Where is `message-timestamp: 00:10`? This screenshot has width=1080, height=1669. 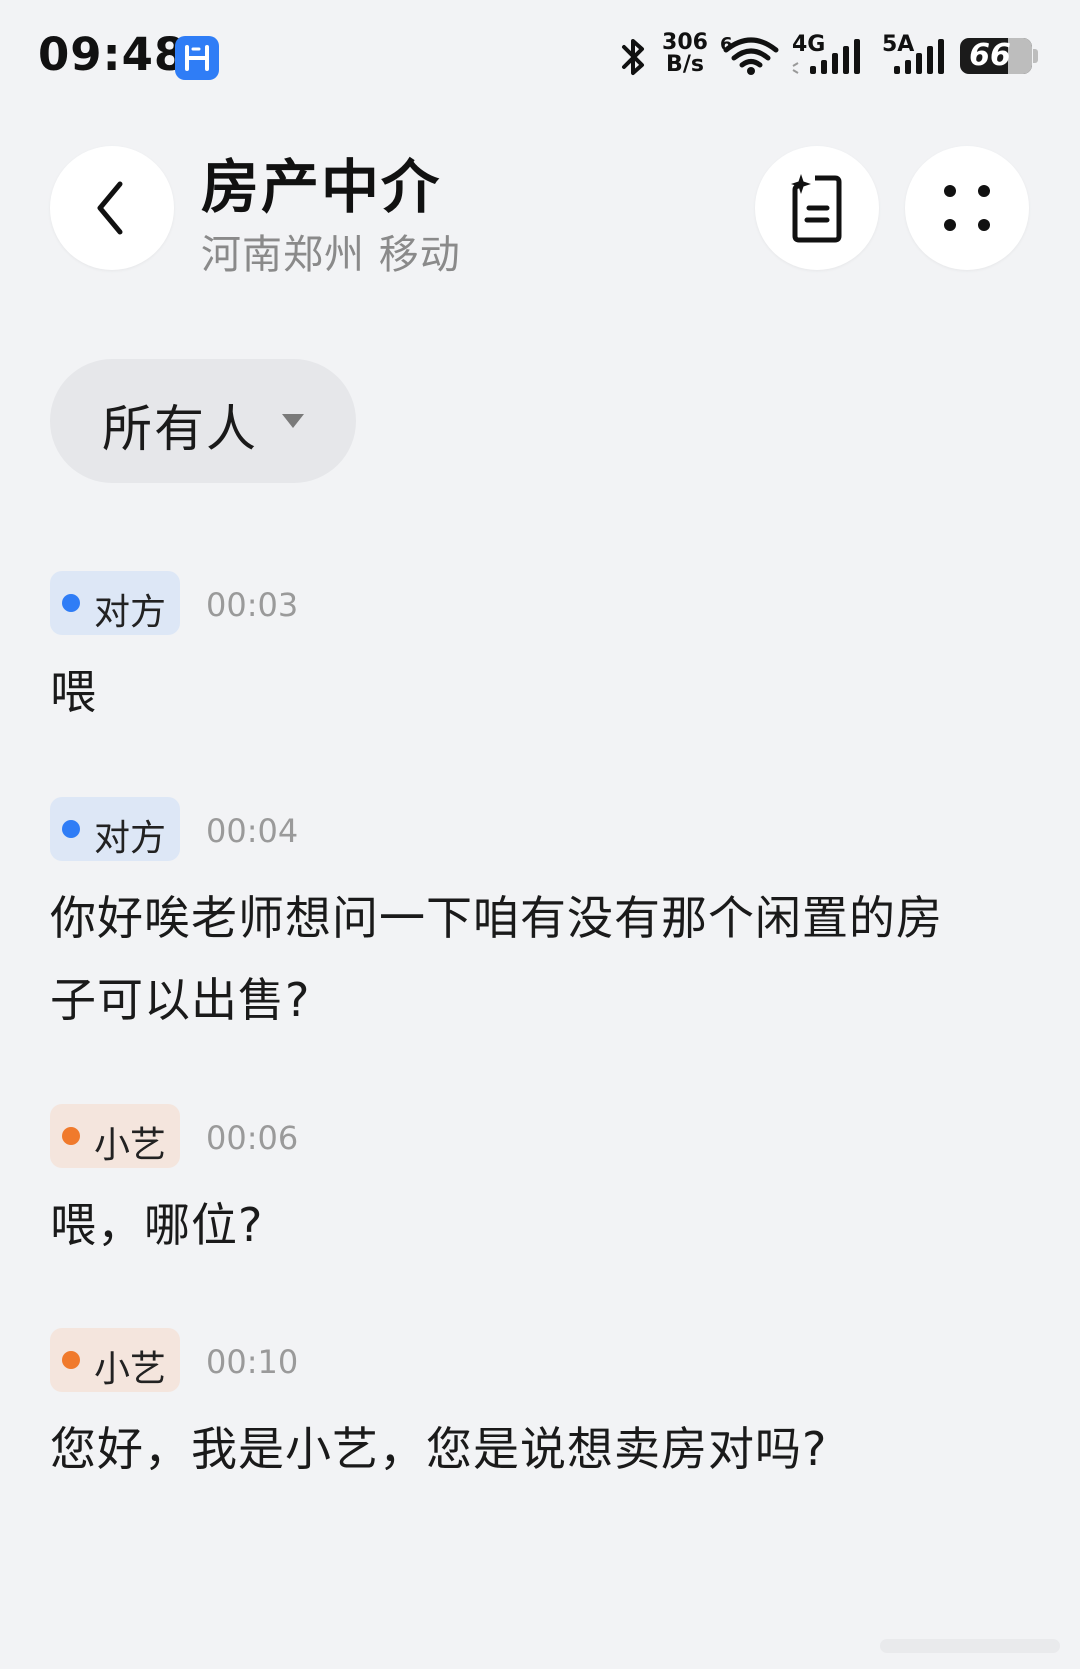
message-timestamp: 00:10 is located at coordinates (252, 1362).